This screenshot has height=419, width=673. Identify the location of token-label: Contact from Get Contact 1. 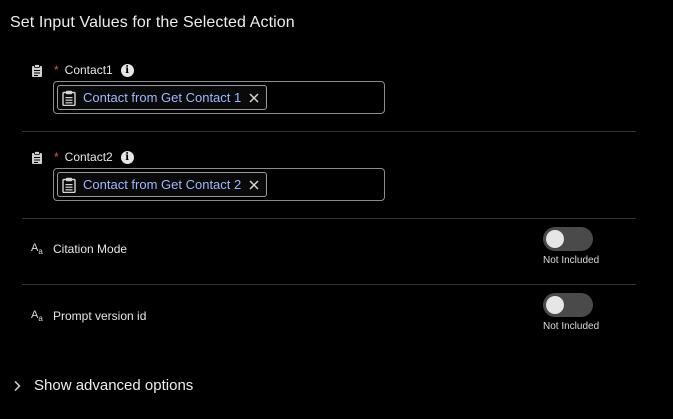
(162, 97).